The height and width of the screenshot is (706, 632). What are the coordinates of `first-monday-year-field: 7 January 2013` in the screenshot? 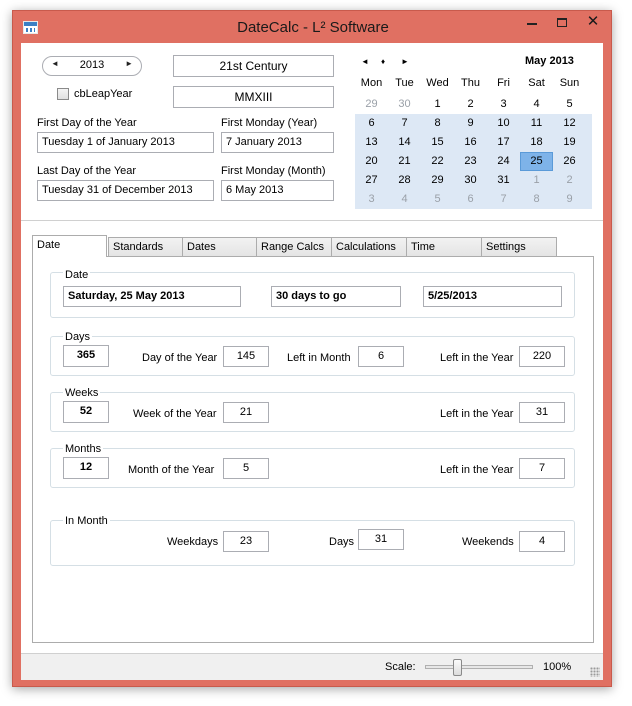 It's located at (277, 142).